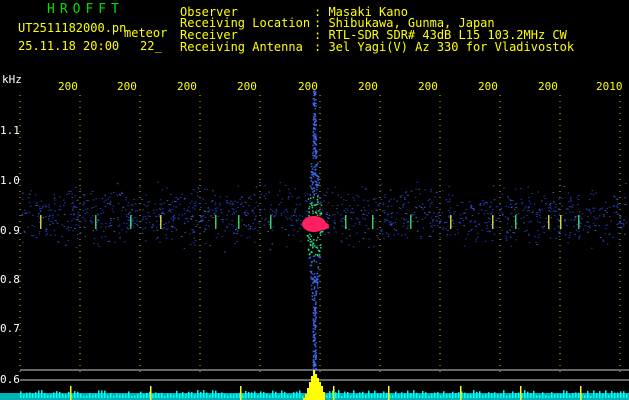 This screenshot has width=629, height=400. What do you see at coordinates (69, 46) in the screenshot?
I see `date-time: 25.11.18 20:00` at bounding box center [69, 46].